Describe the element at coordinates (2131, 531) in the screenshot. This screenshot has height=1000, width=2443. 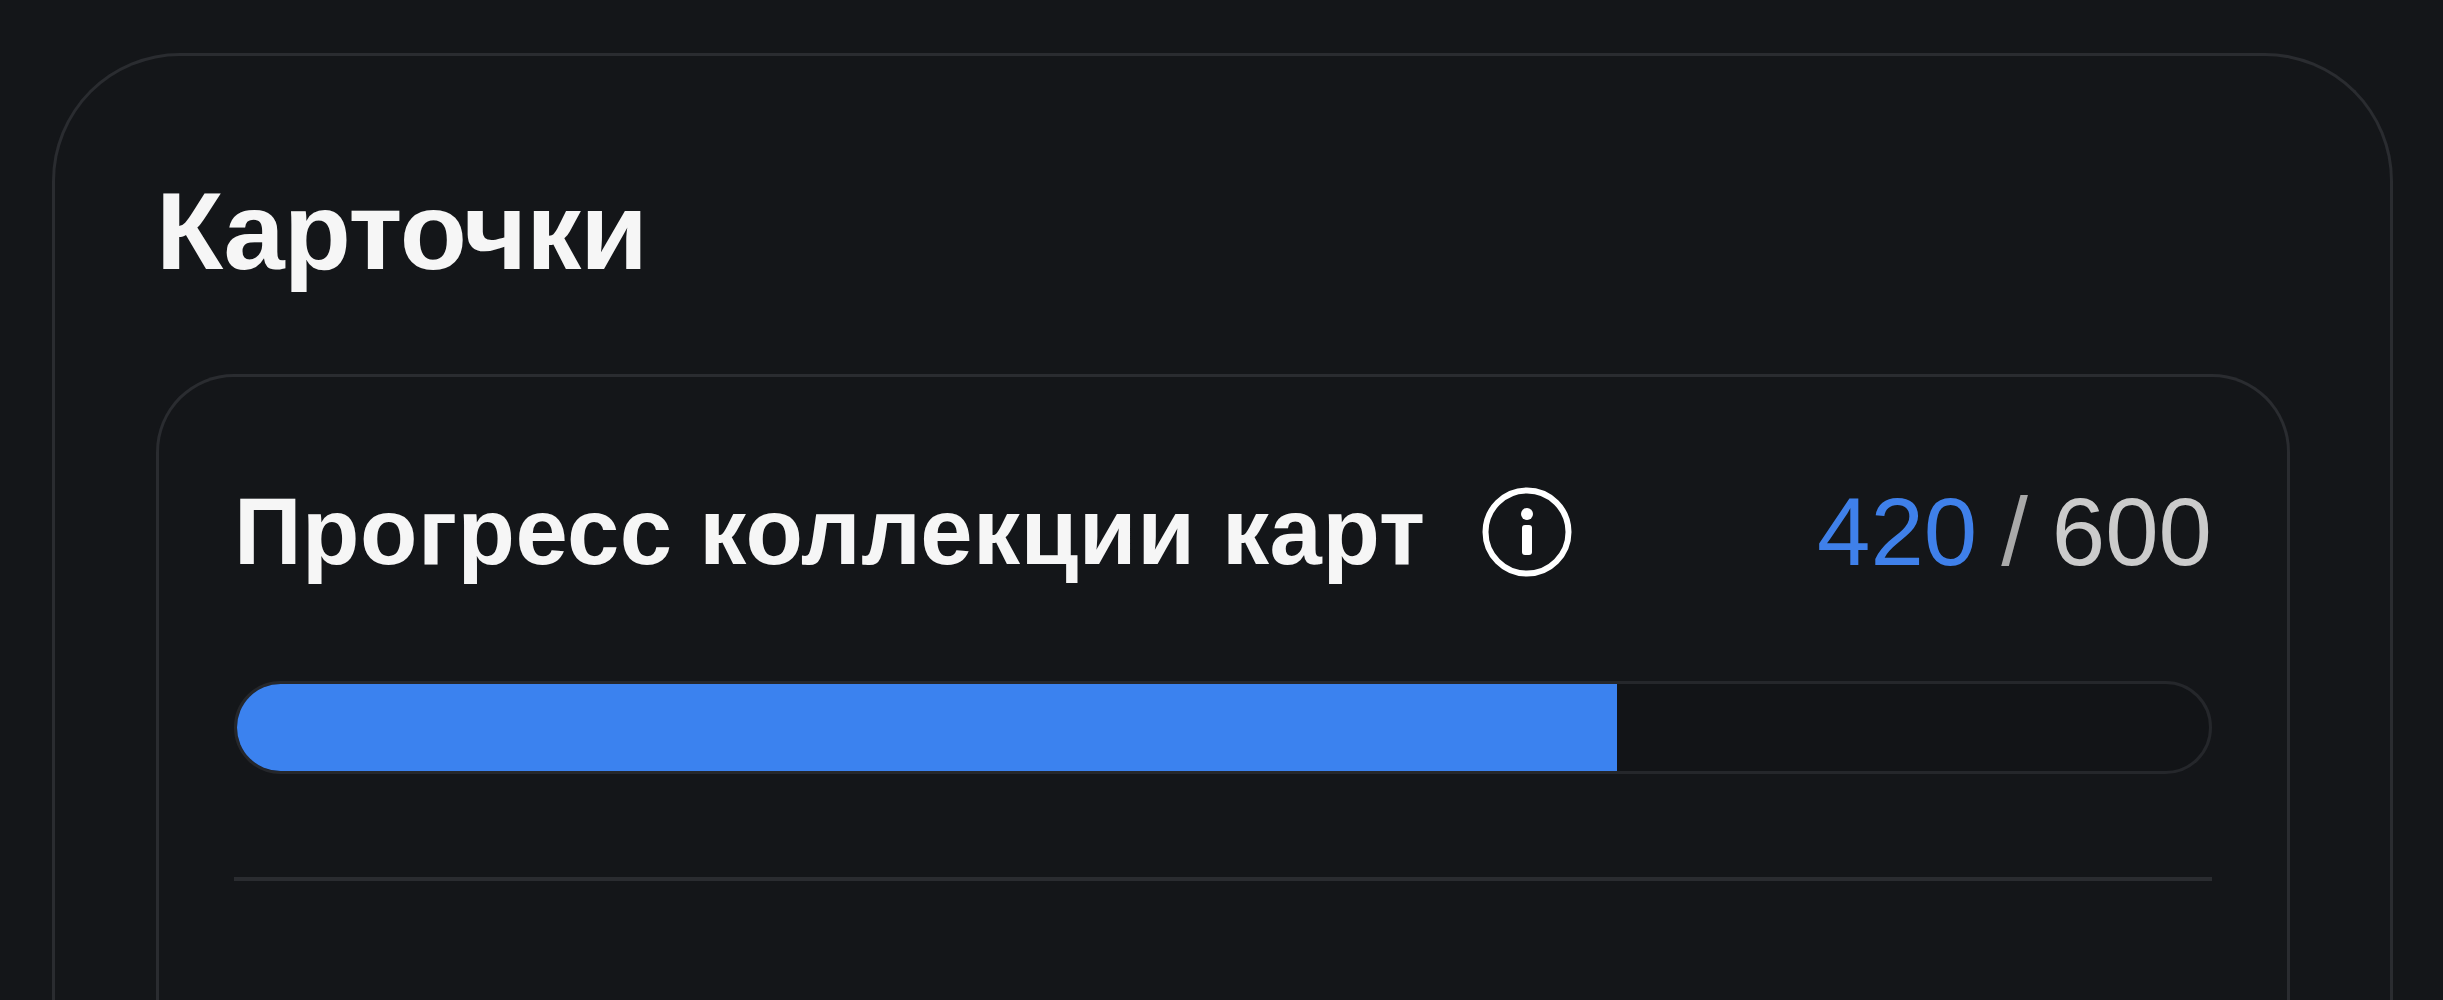
I see `total-count: 600` at that location.